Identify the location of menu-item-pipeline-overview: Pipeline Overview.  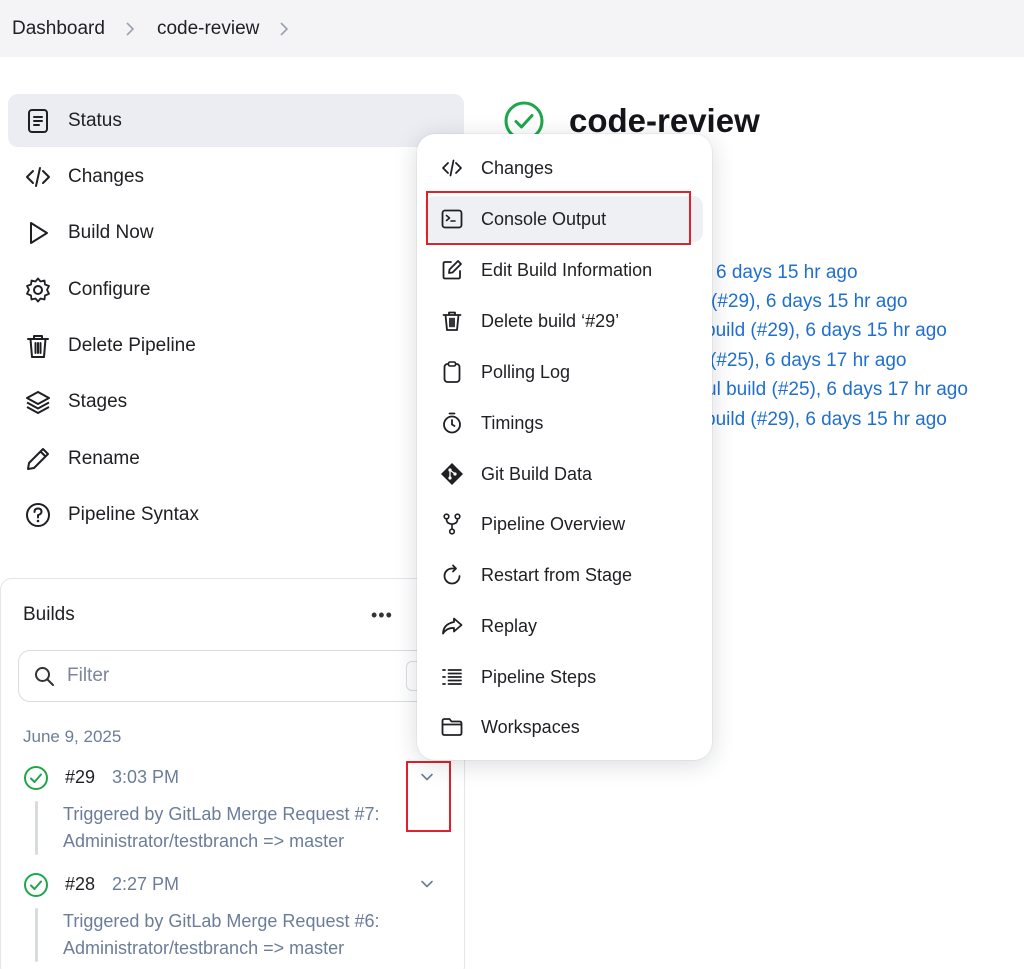
(564, 524).